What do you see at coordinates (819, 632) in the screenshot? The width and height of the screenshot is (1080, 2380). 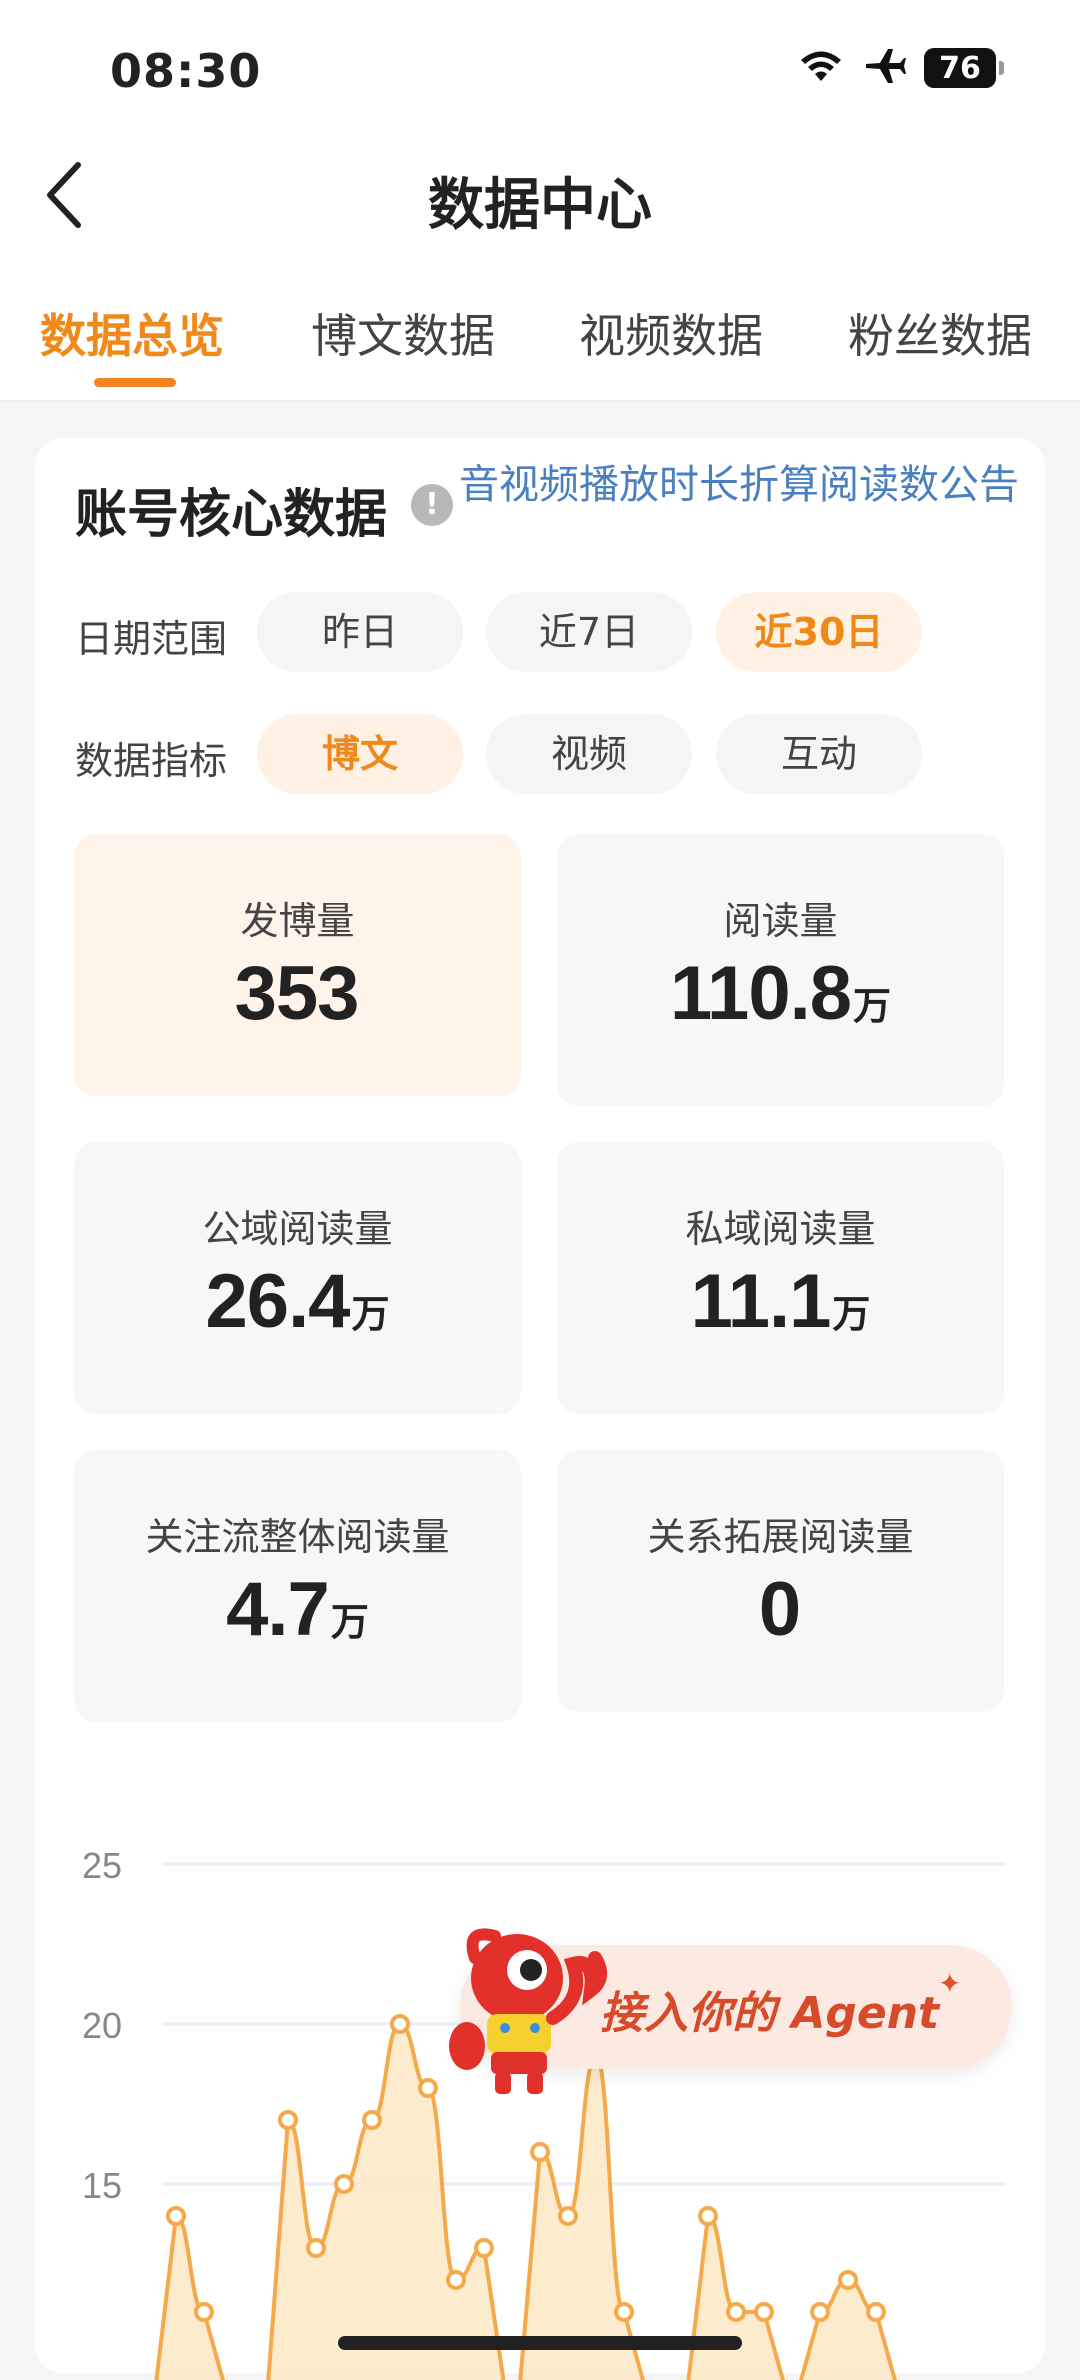 I see `date-option-30days: 近30日` at bounding box center [819, 632].